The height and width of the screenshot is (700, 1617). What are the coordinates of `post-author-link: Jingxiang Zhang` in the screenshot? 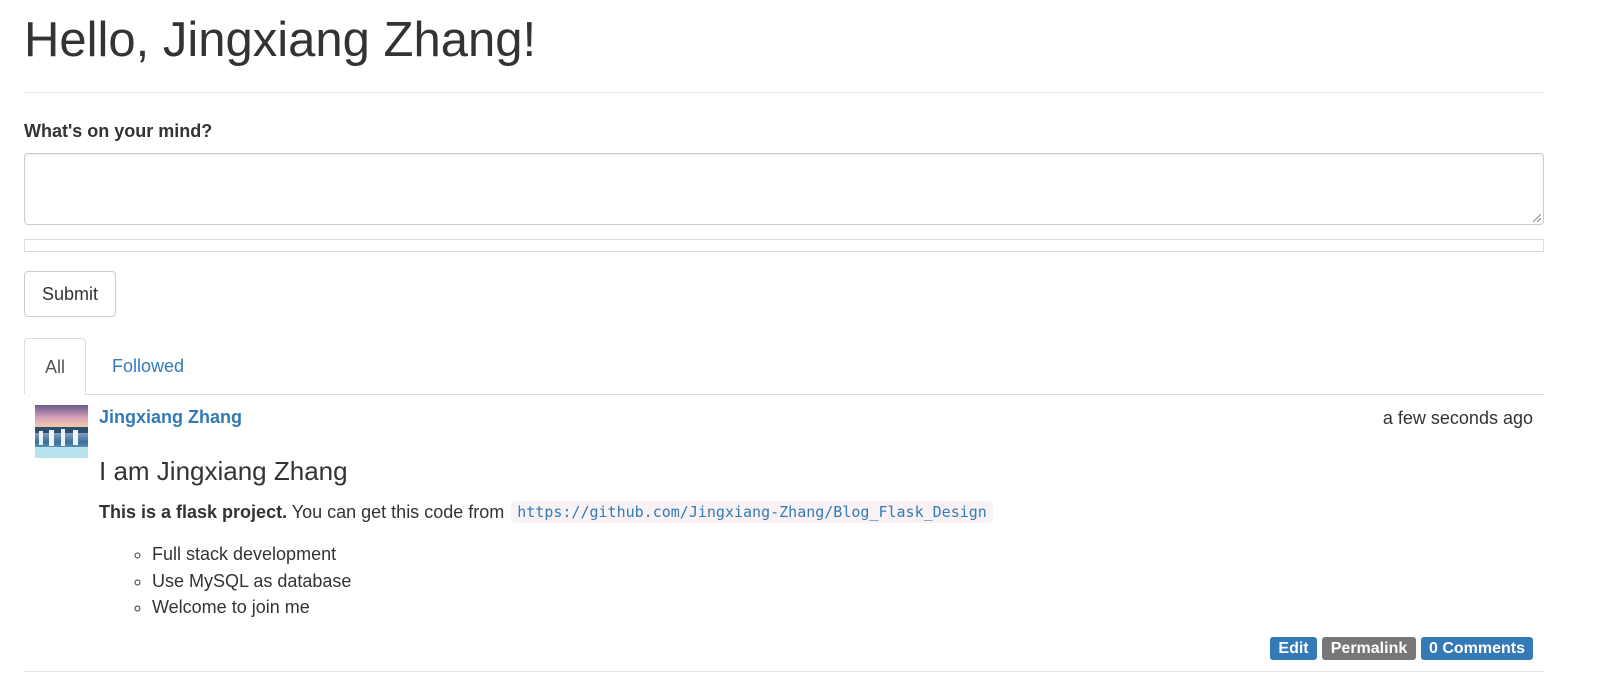 It's located at (170, 417).